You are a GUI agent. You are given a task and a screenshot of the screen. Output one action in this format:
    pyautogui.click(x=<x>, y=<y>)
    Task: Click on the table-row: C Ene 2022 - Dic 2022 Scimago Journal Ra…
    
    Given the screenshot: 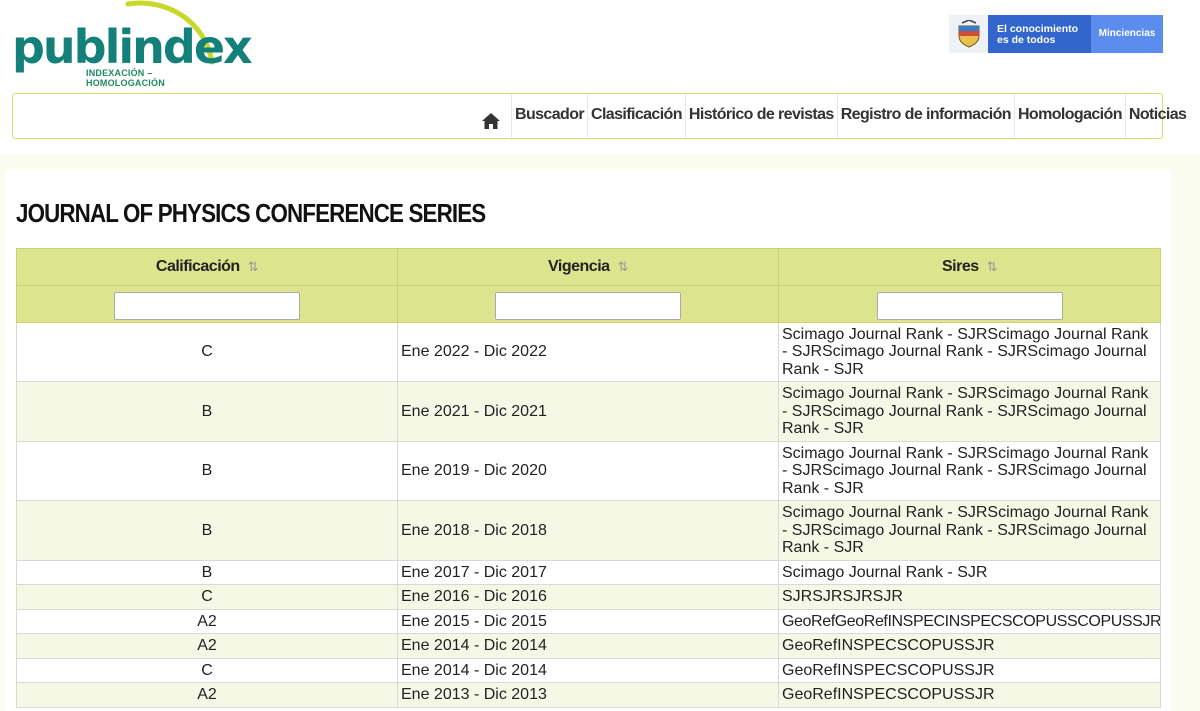 What is the action you would take?
    pyautogui.click(x=588, y=352)
    